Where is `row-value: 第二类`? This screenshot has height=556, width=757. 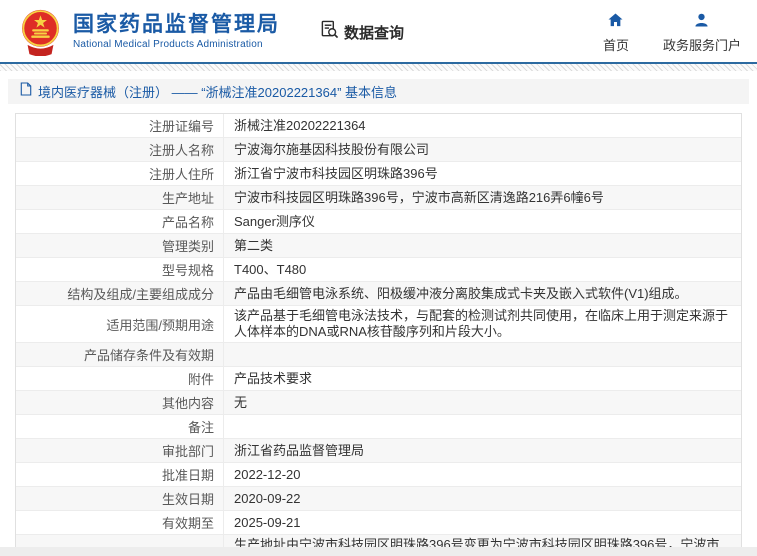 row-value: 第二类 is located at coordinates (254, 245).